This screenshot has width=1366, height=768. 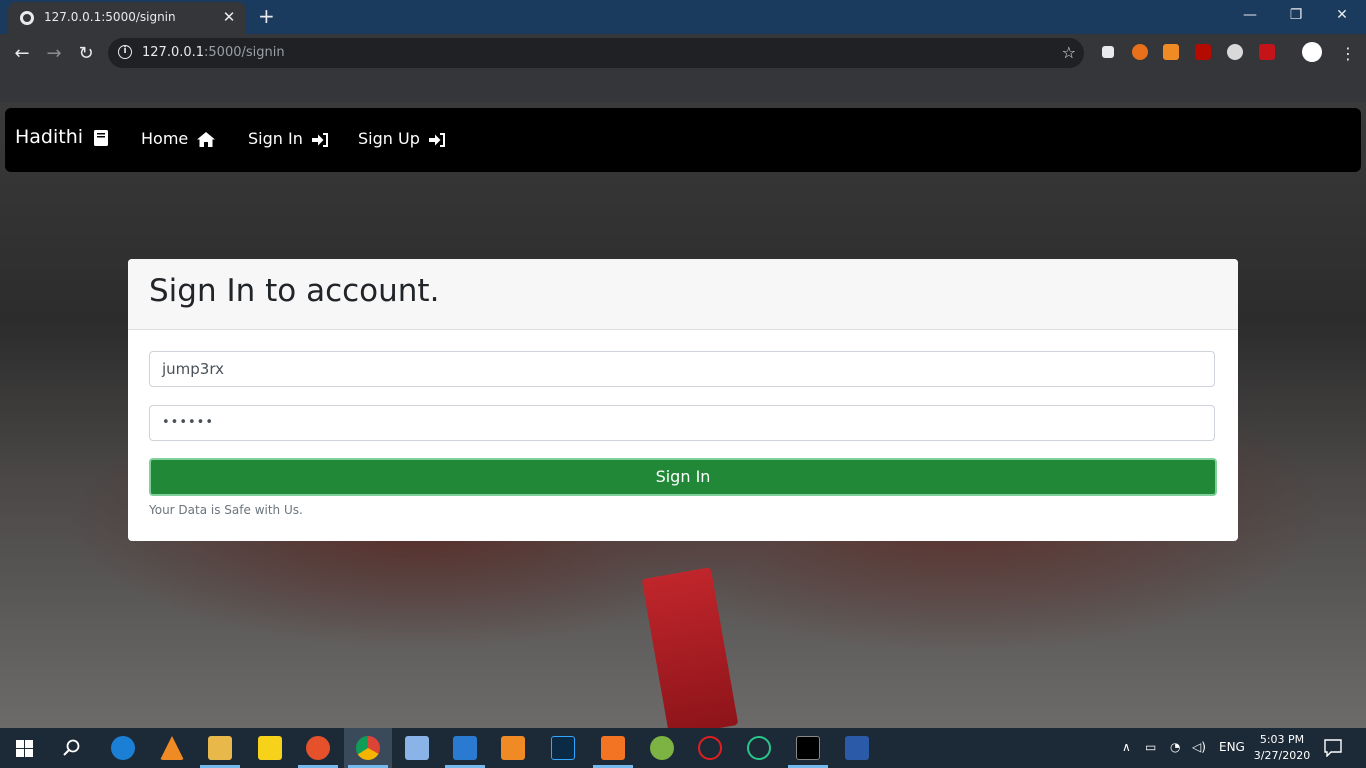 I want to click on sign-in-button: Sign In, so click(x=683, y=477).